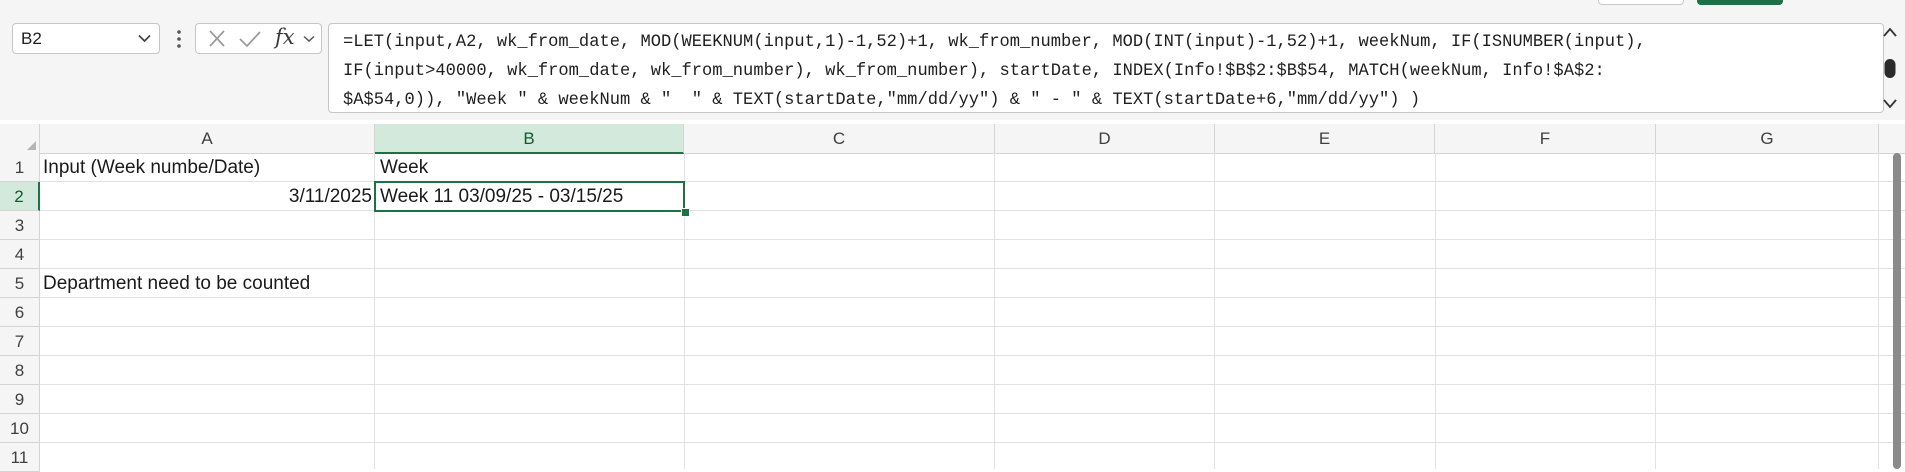 The height and width of the screenshot is (472, 1905). I want to click on scrollbar-thumb, so click(1897, 311).